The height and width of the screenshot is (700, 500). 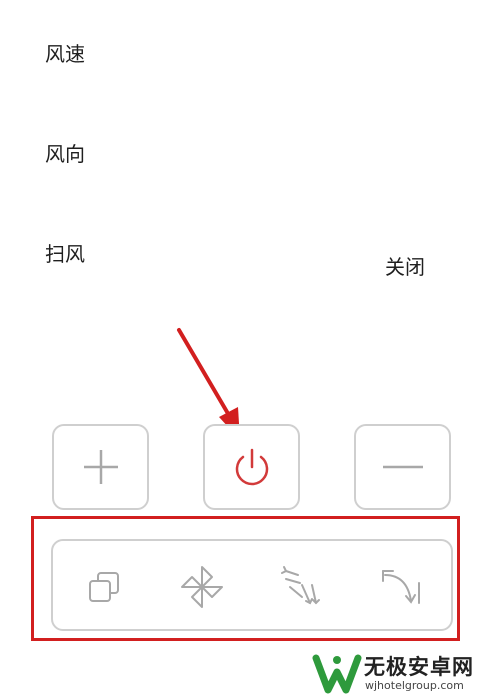 I want to click on power-icon, so click(x=251, y=467).